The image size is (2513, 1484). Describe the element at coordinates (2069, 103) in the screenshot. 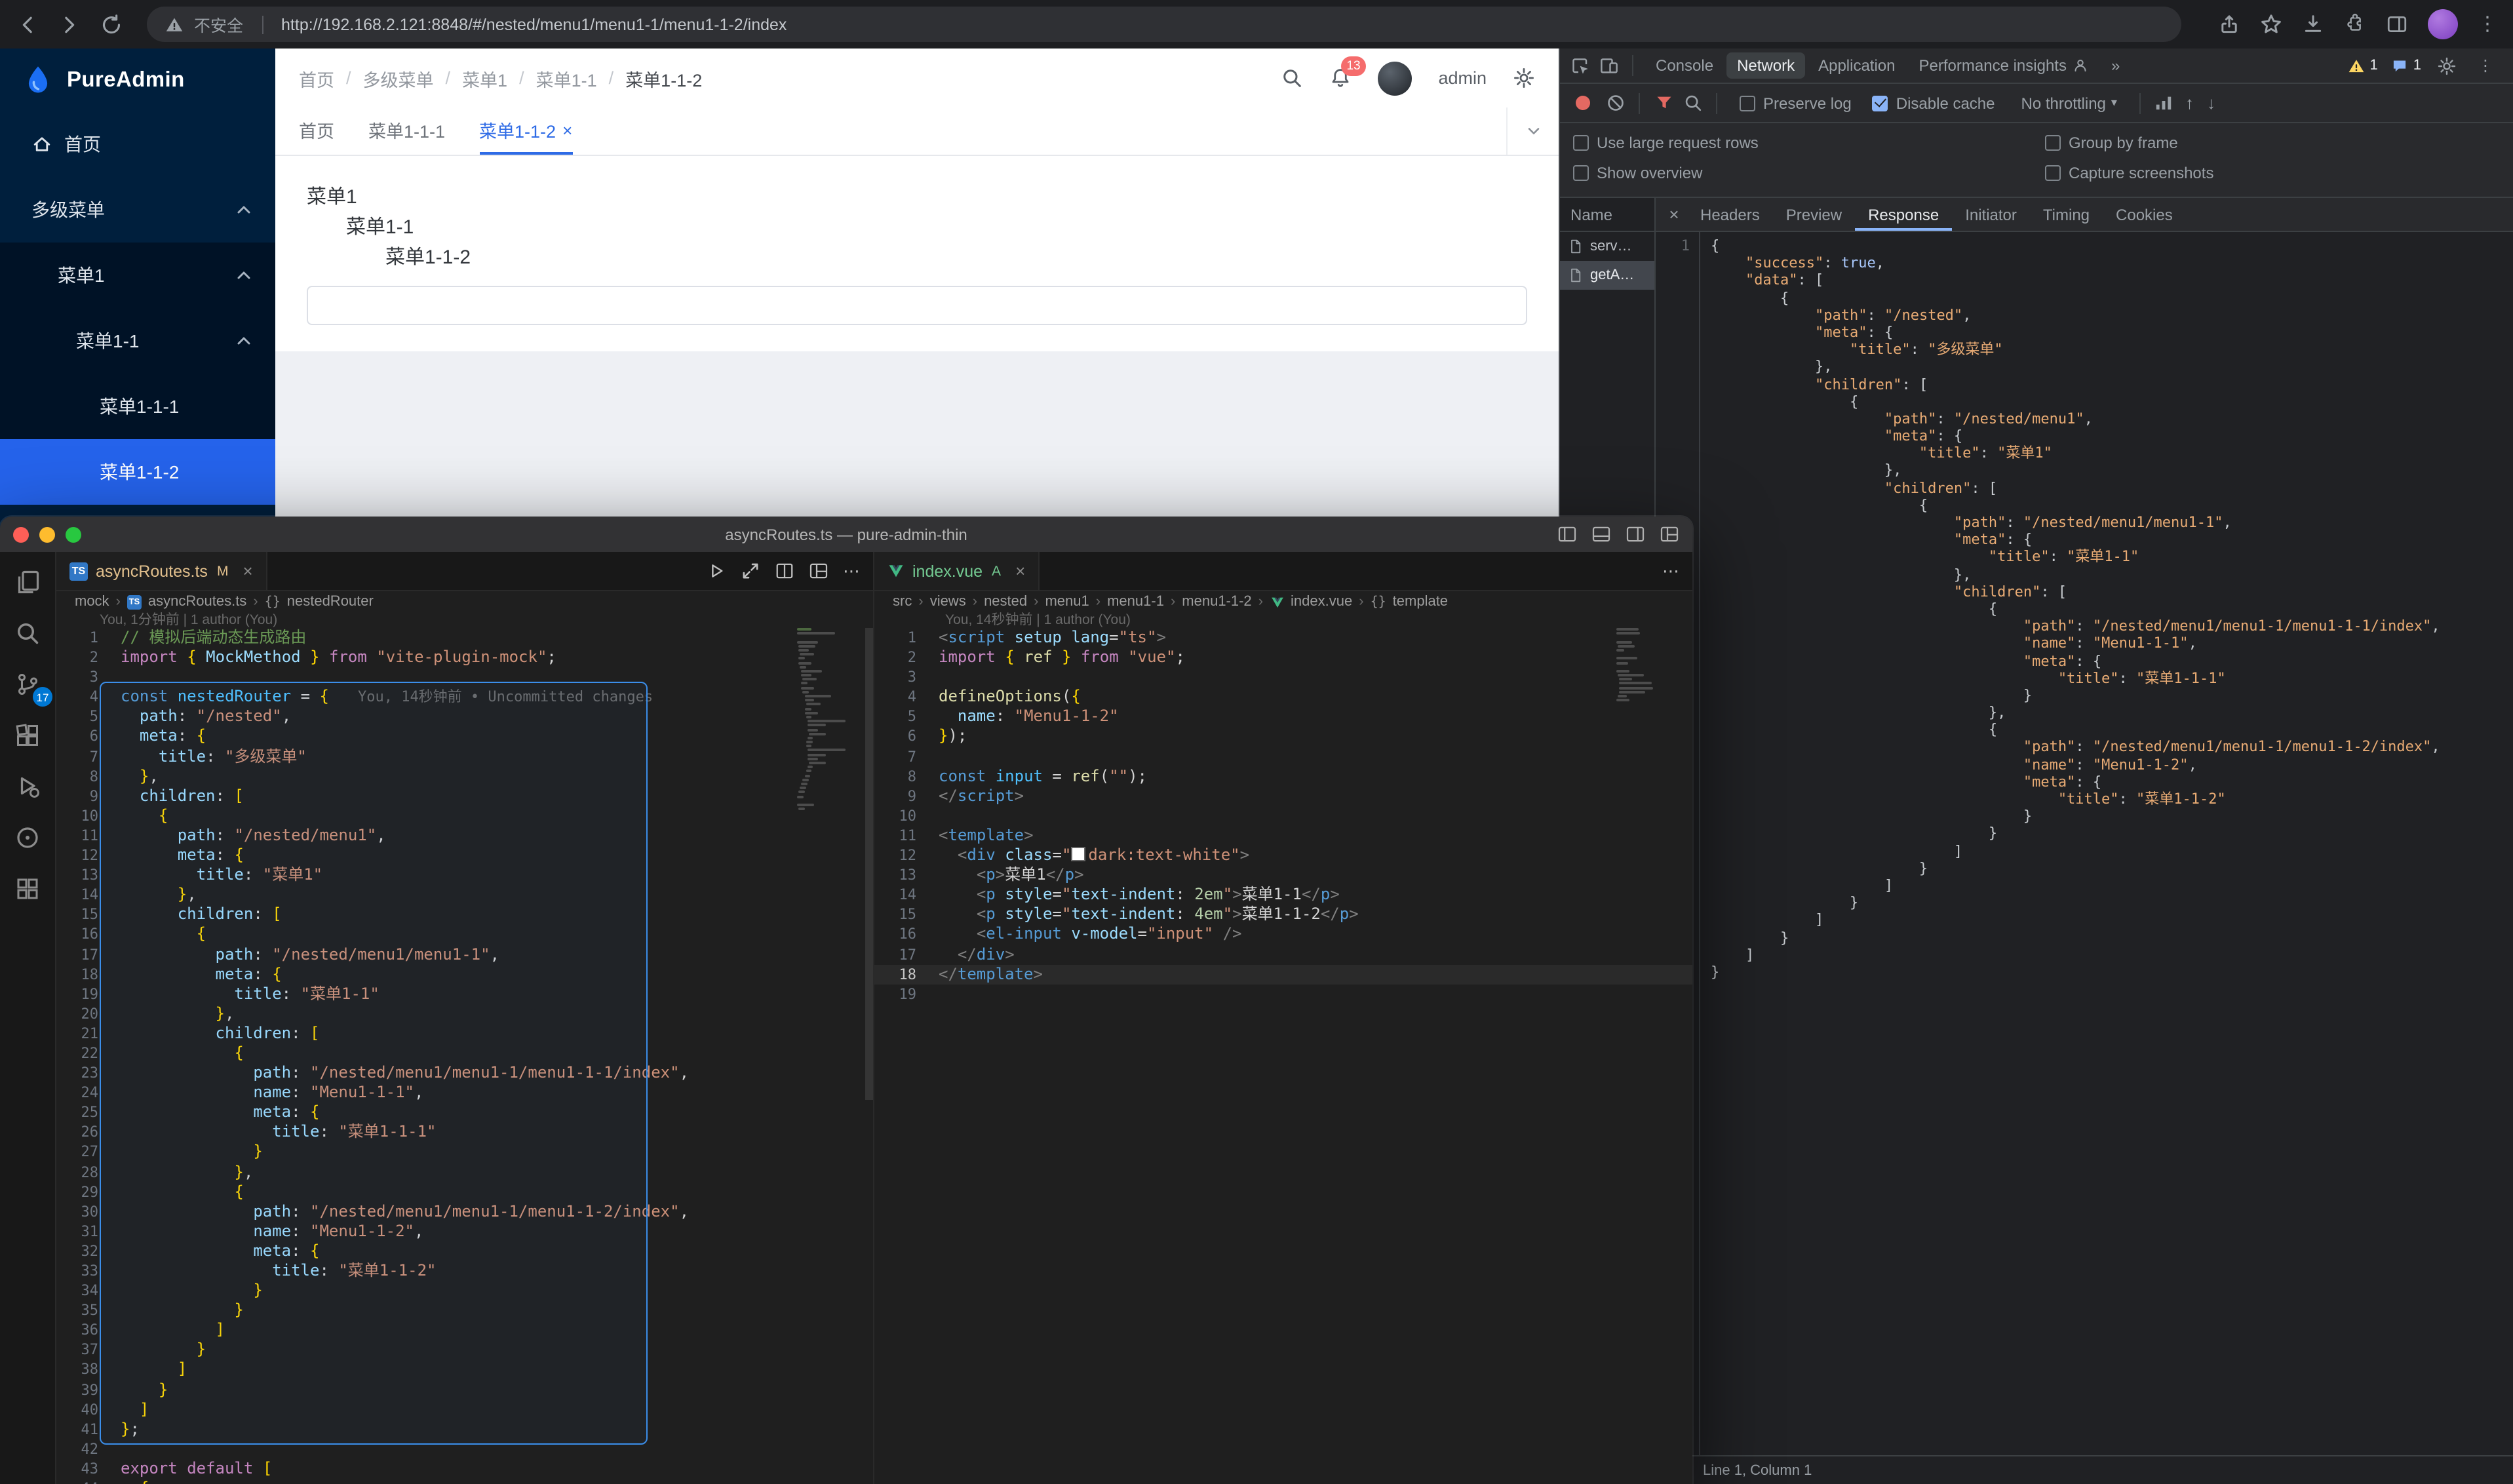

I see `throttling-select: No throttling ▾` at that location.